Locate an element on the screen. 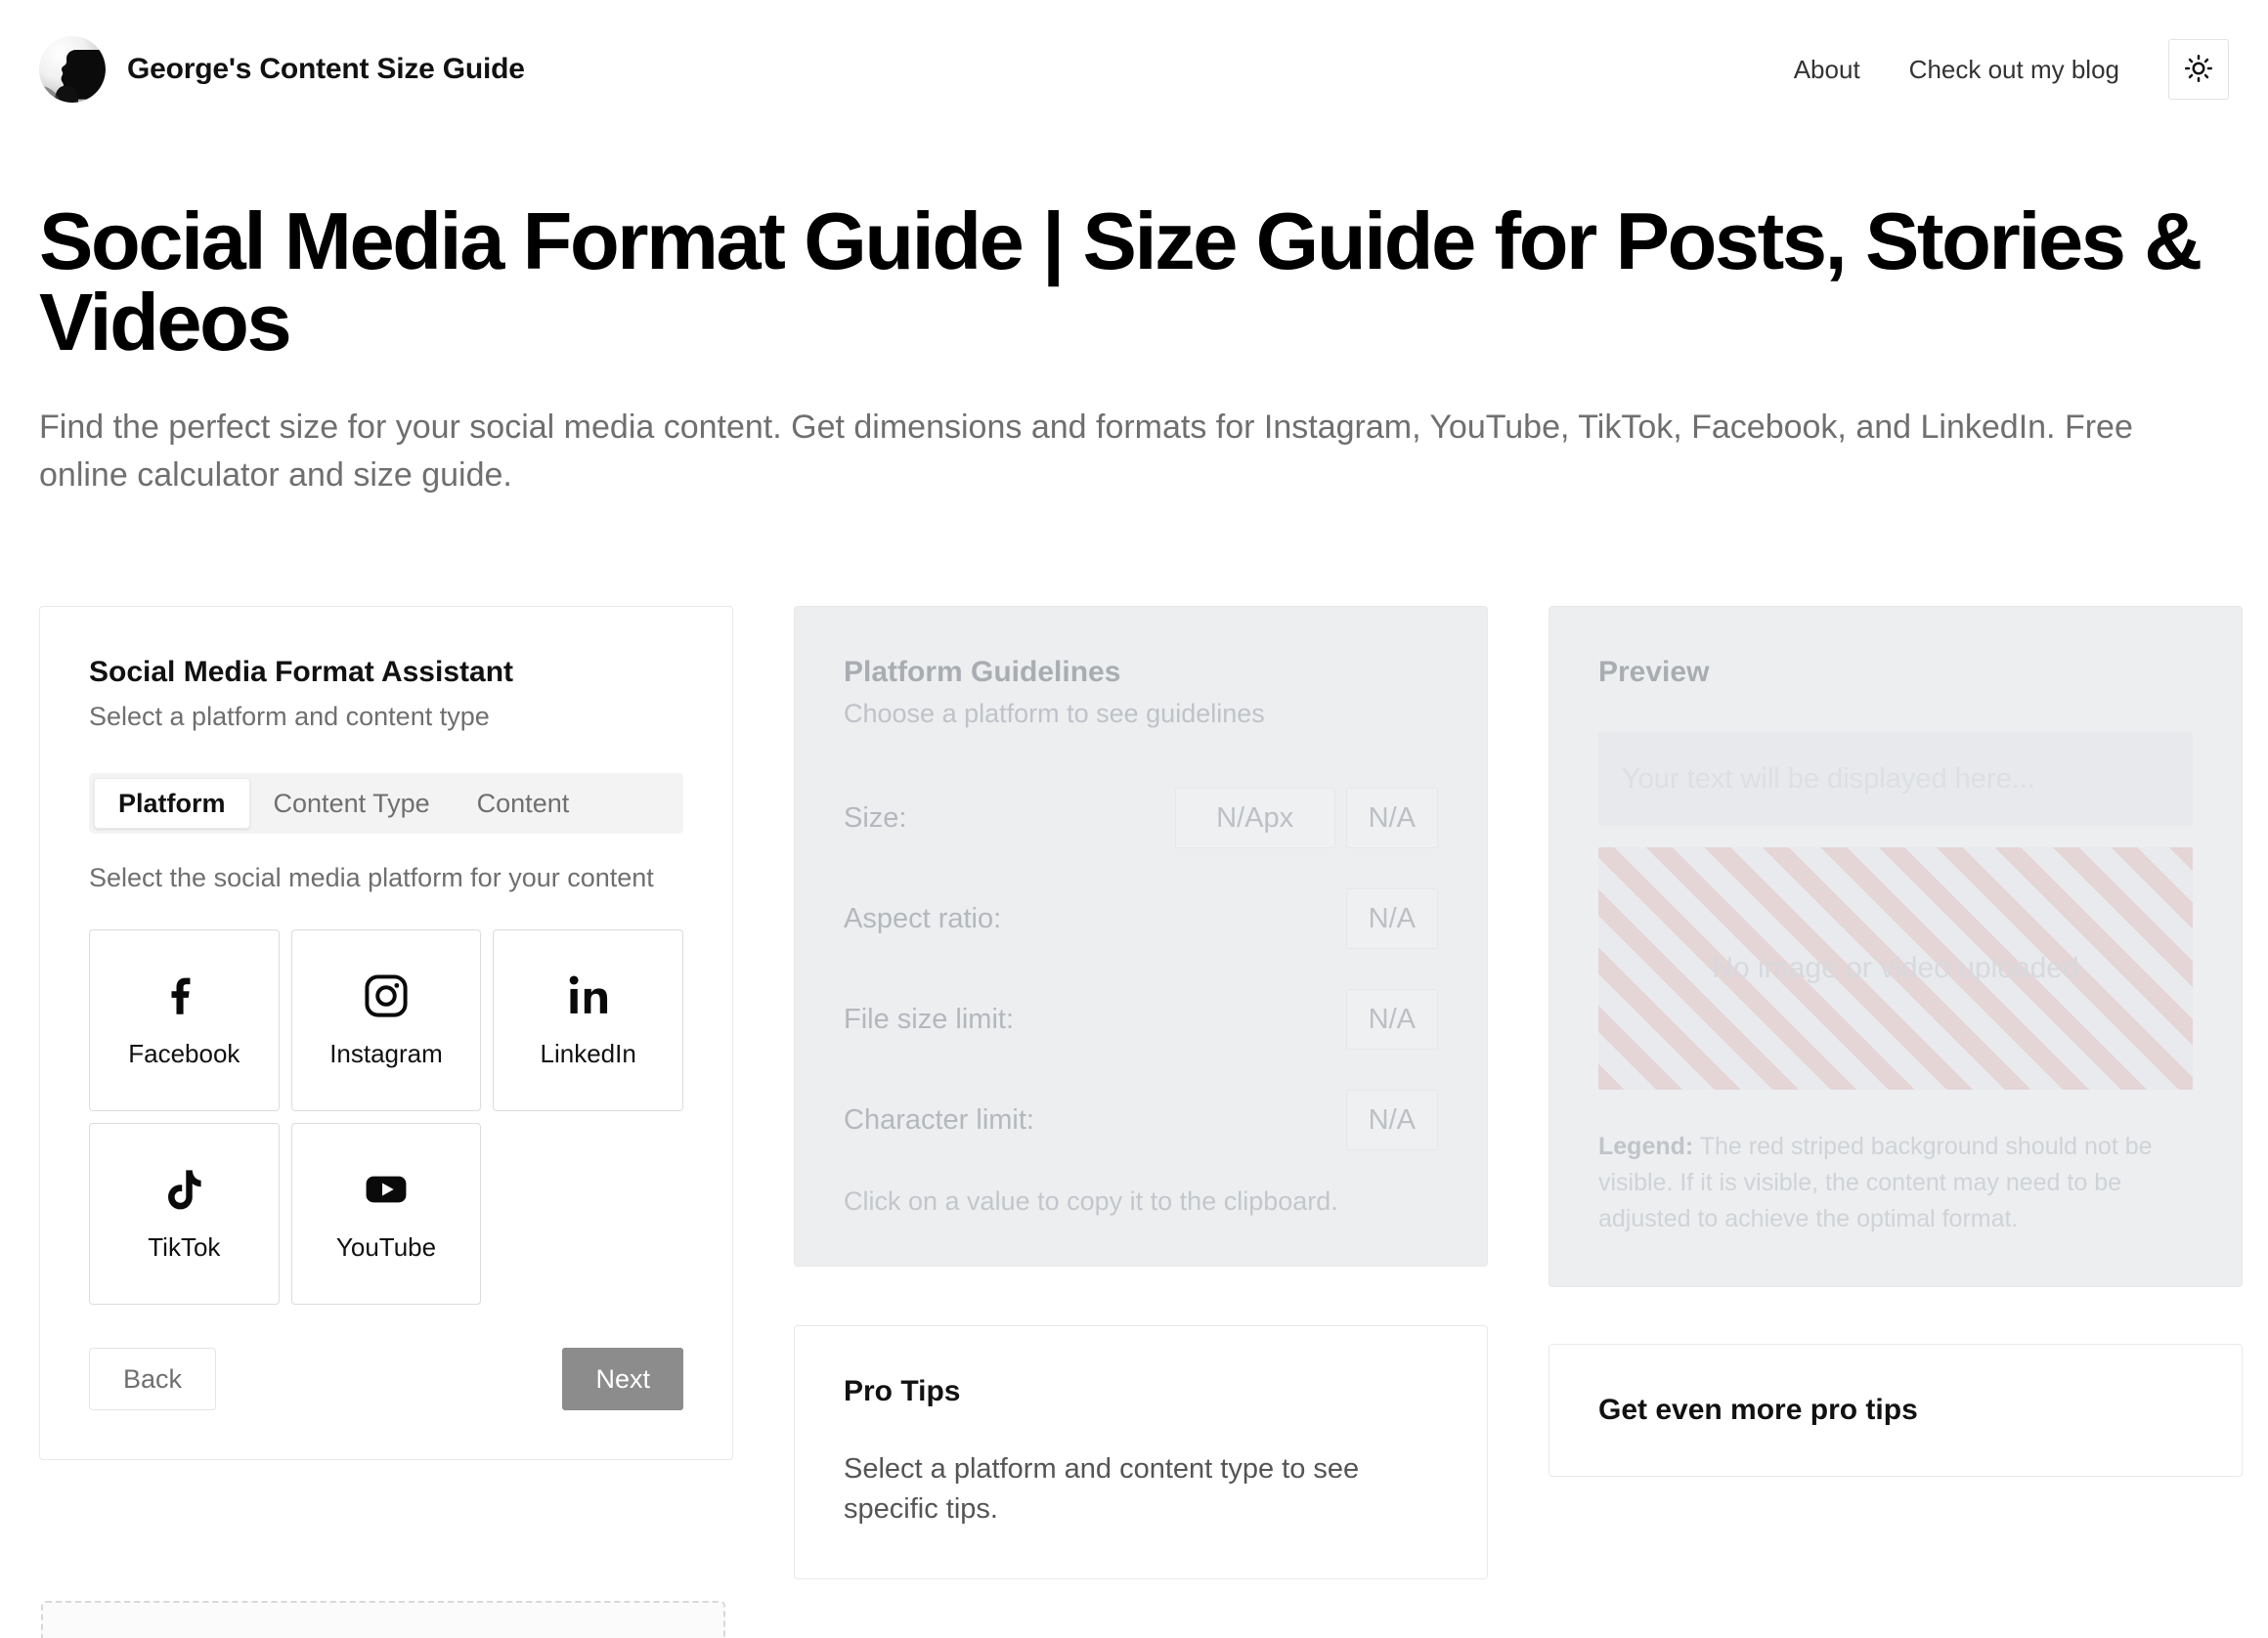 This screenshot has height=1638, width=2268. brand: George's Content Size Guide is located at coordinates (282, 69).